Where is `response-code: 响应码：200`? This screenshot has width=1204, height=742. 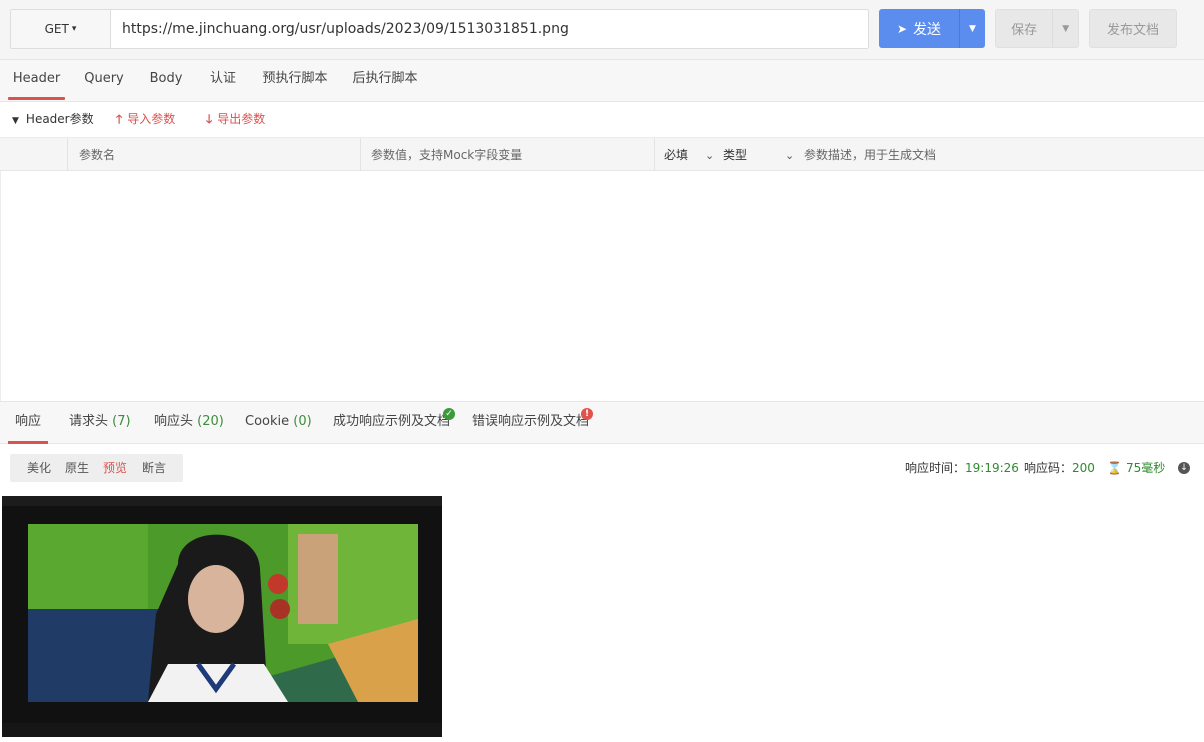 response-code: 响应码：200 is located at coordinates (1059, 468).